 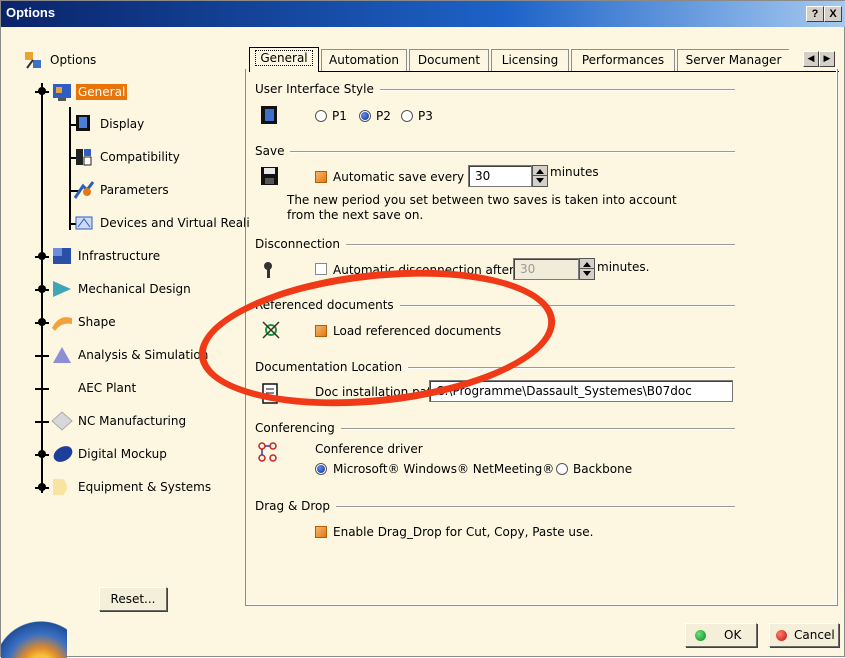 I want to click on save-interval-spinner, so click(x=540, y=176).